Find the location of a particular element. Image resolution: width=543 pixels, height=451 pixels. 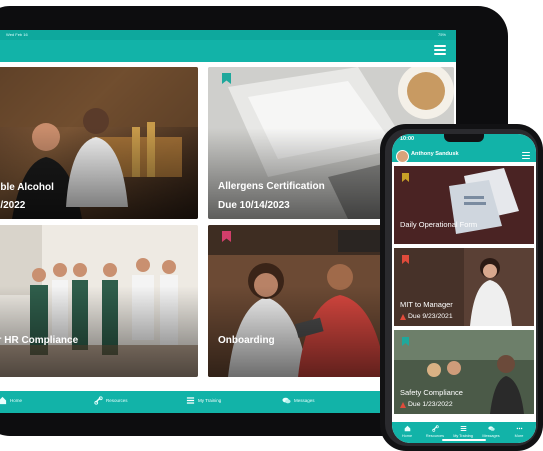

training-card-alcohol: sible Alcohol /7/2022 is located at coordinates (99, 143).